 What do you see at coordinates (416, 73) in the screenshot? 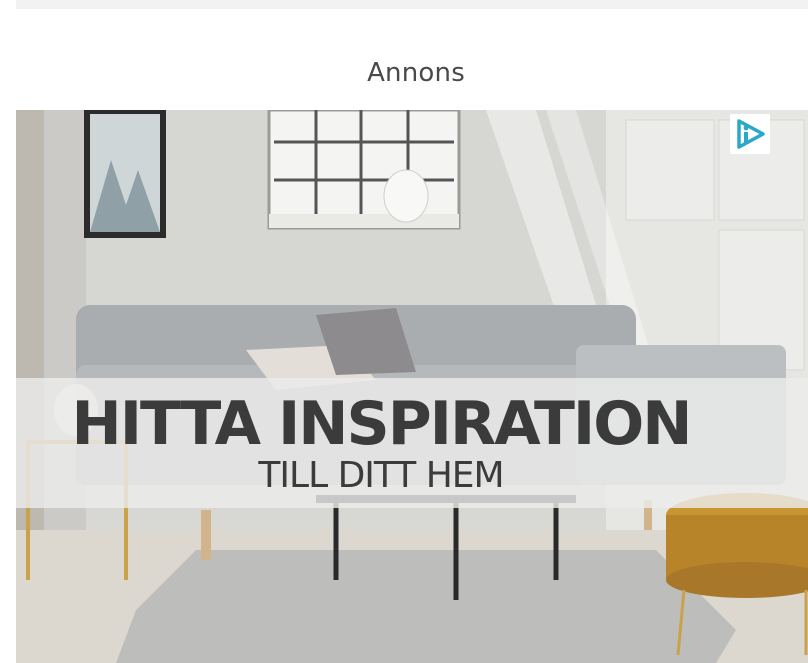
I see `ad-label: Annons` at bounding box center [416, 73].